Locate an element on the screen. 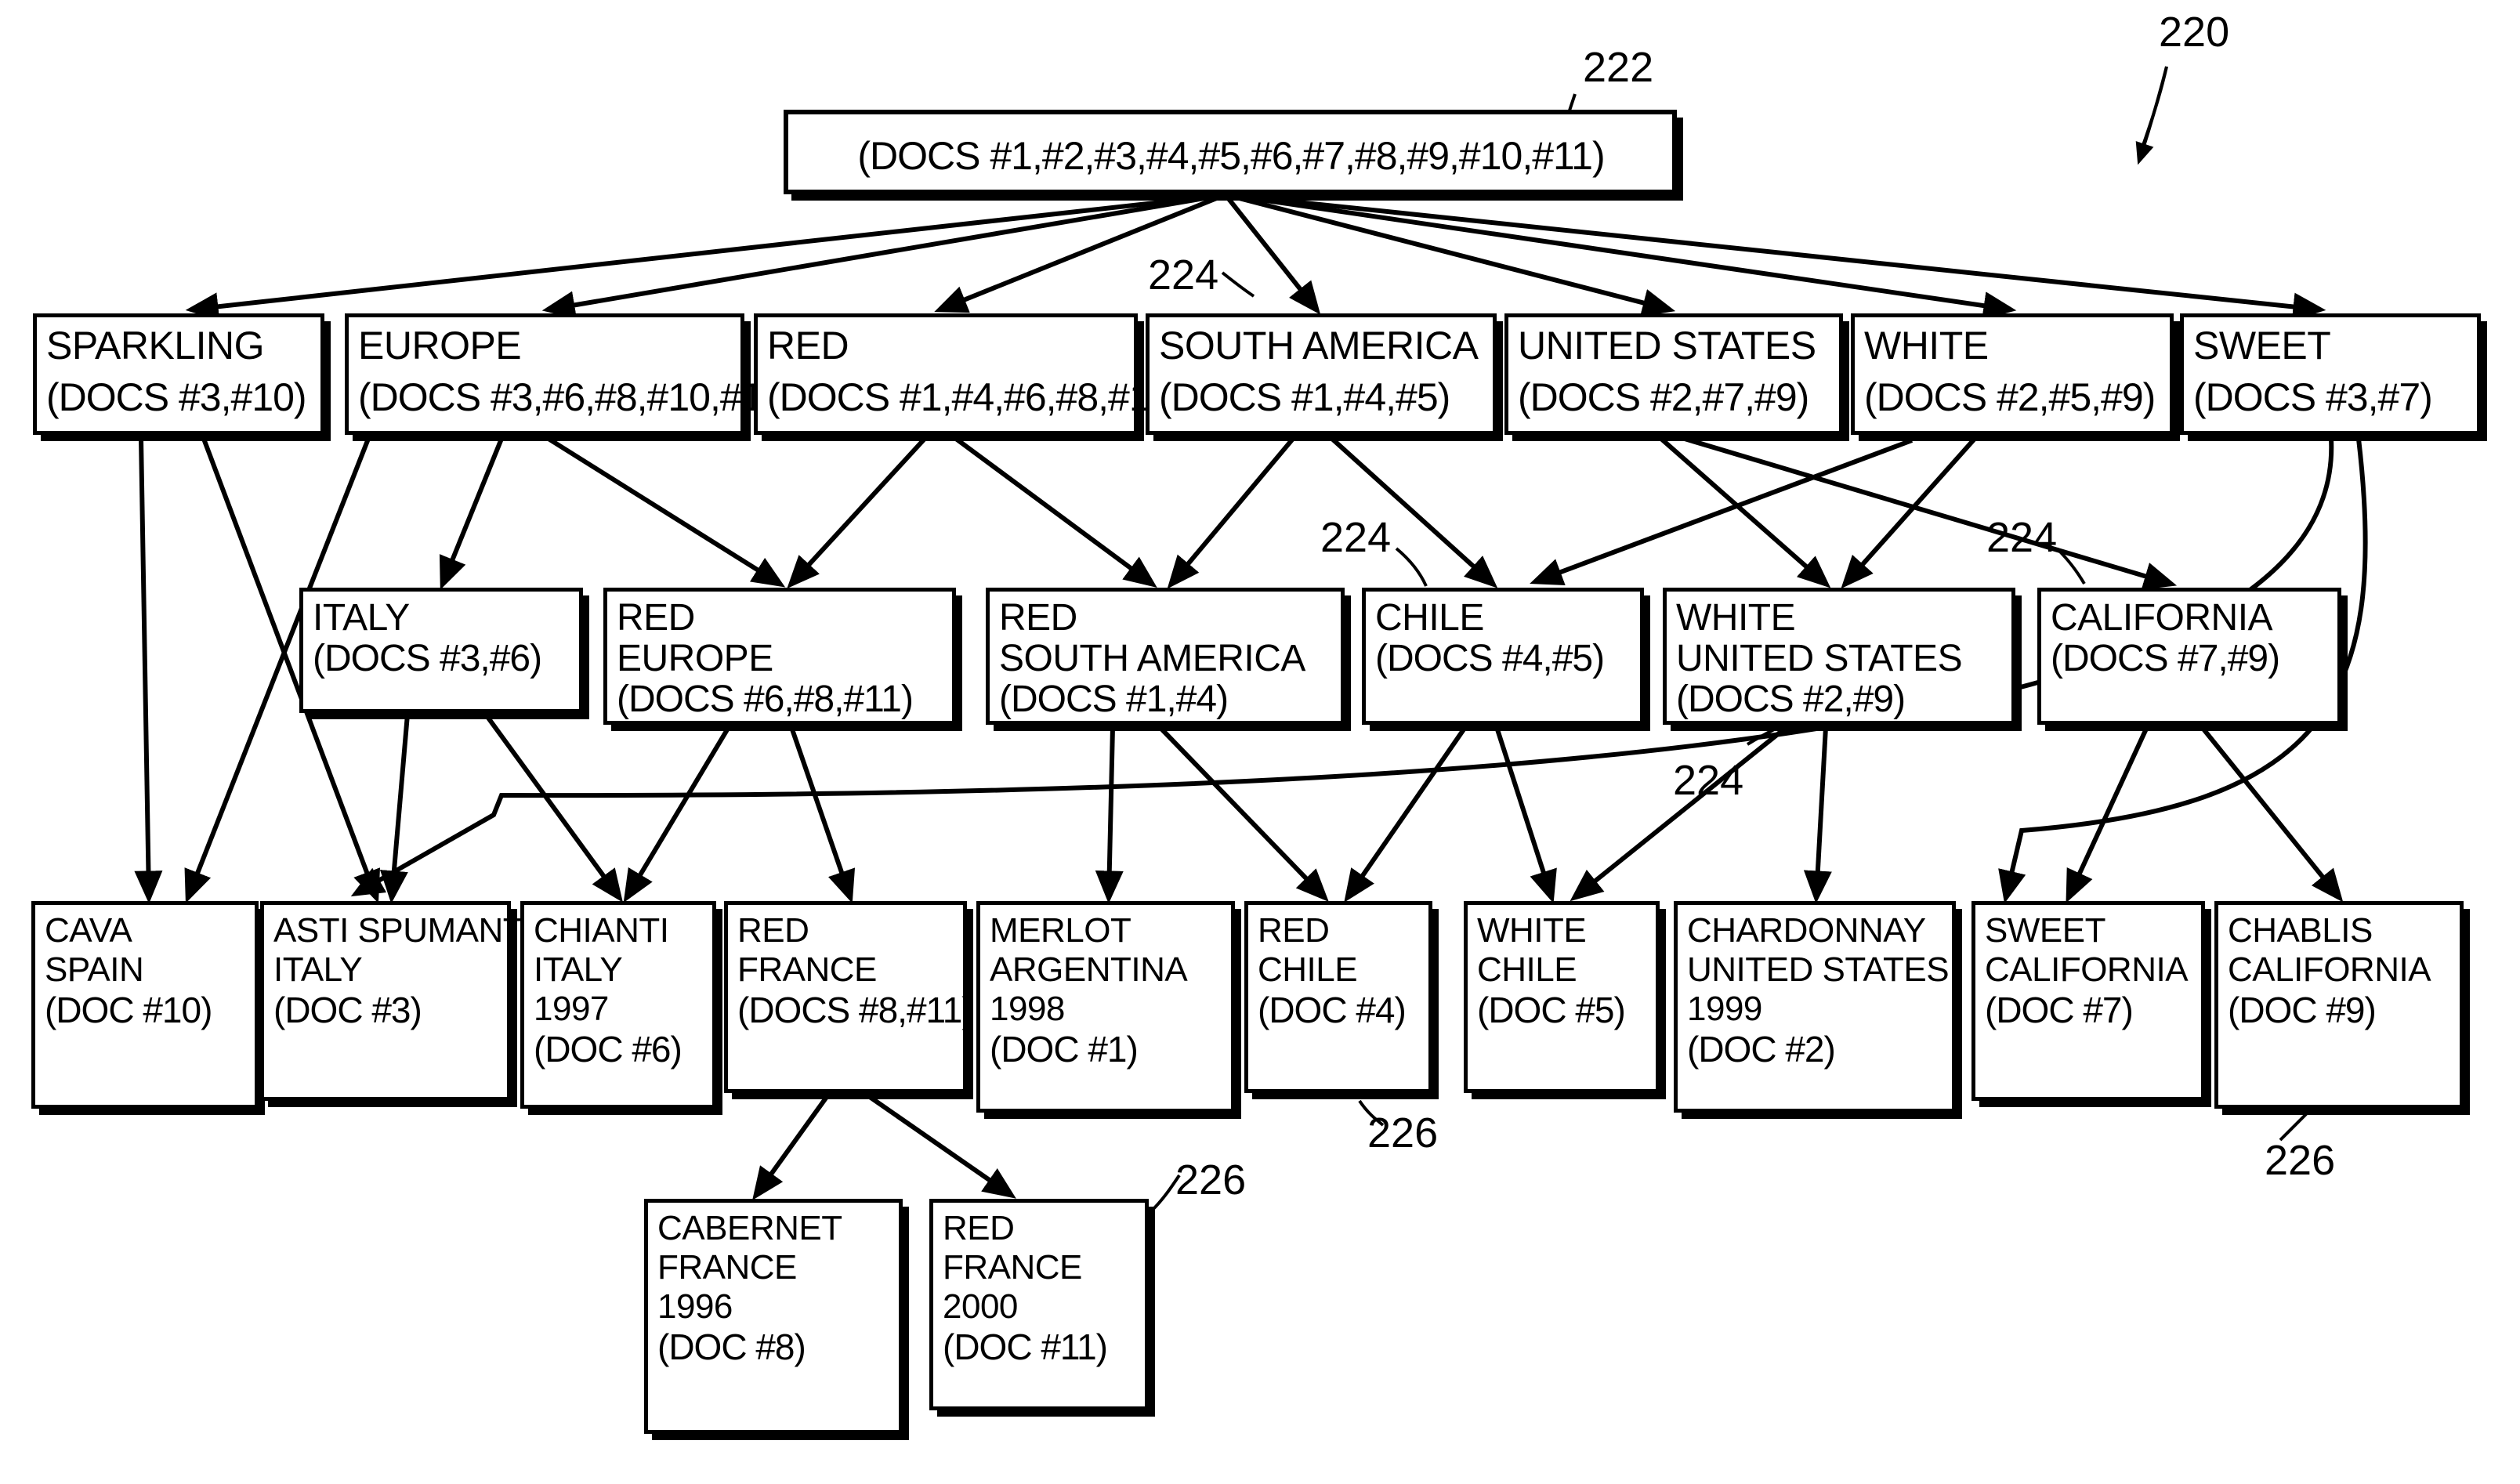 This screenshot has width=2520, height=1484. node-red-france-2000: RED FRANCE 2000 (DOC #11) is located at coordinates (1039, 1304).